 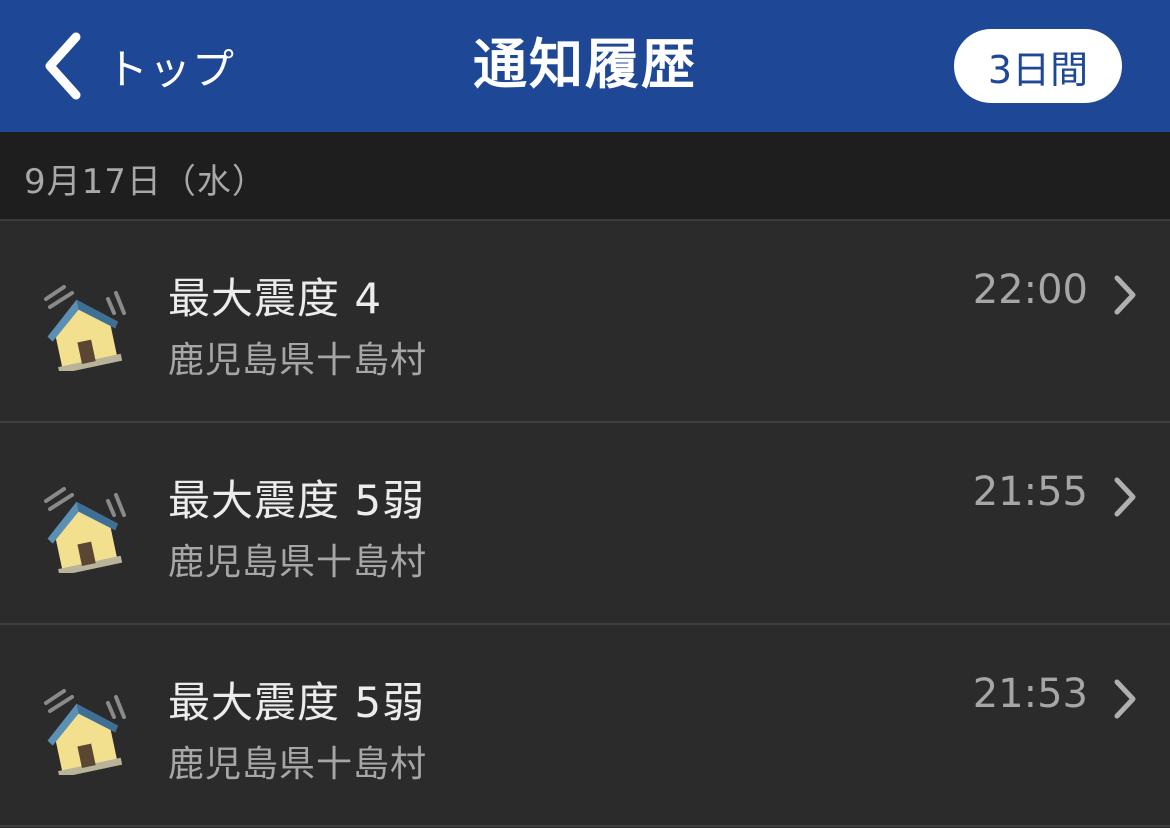 I want to click on section-date: 9月17日（水）, so click(x=145, y=182).